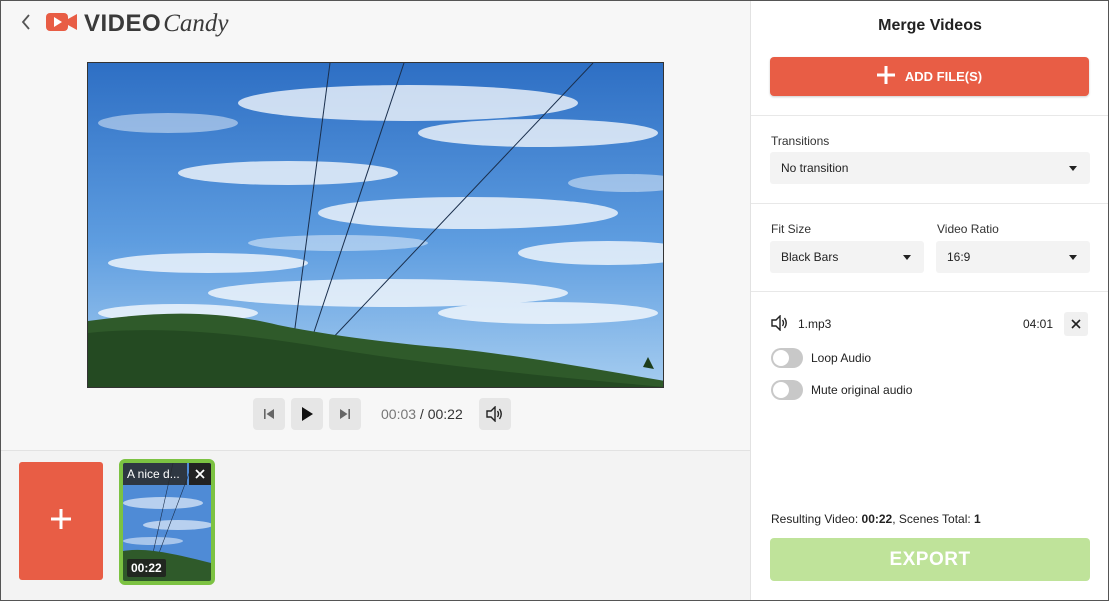 This screenshot has width=1109, height=601. I want to click on add-files-button: ADD FILE(S), so click(929, 76).